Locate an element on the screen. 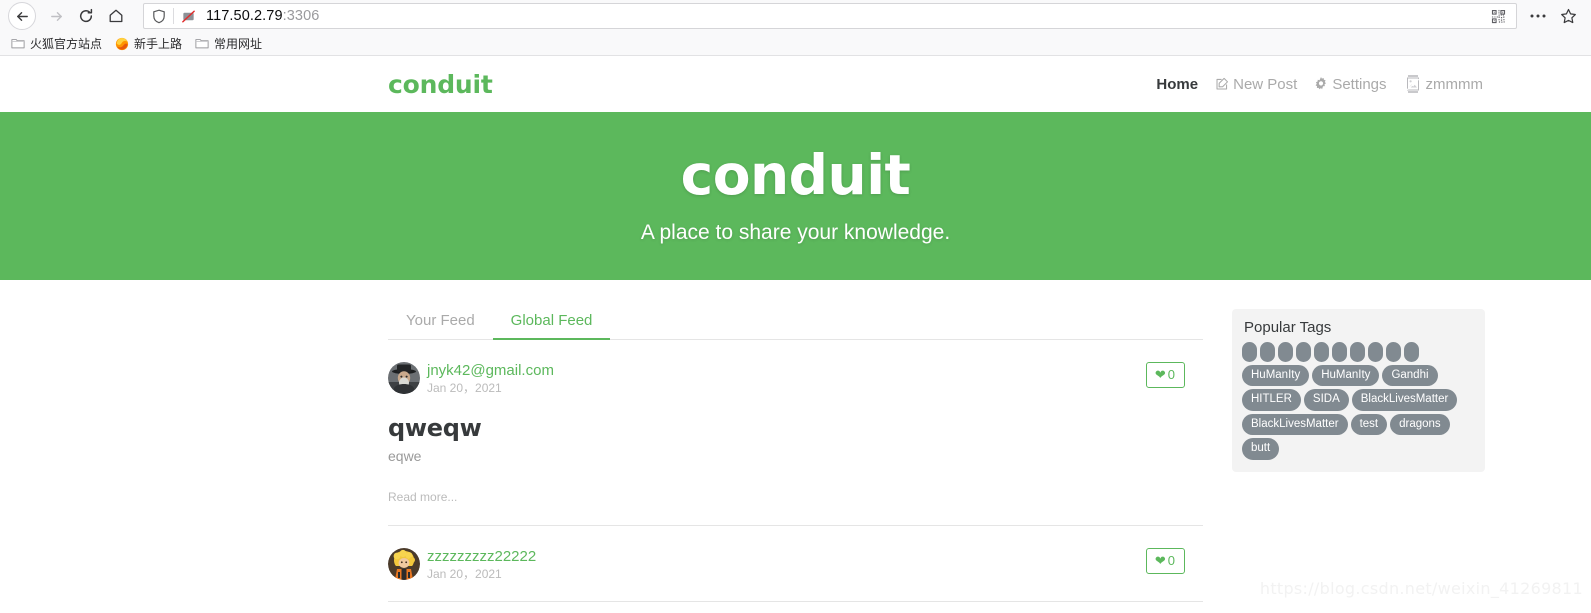 Image resolution: width=1591 pixels, height=613 pixels. broken-image-glyph is located at coordinates (1412, 84).